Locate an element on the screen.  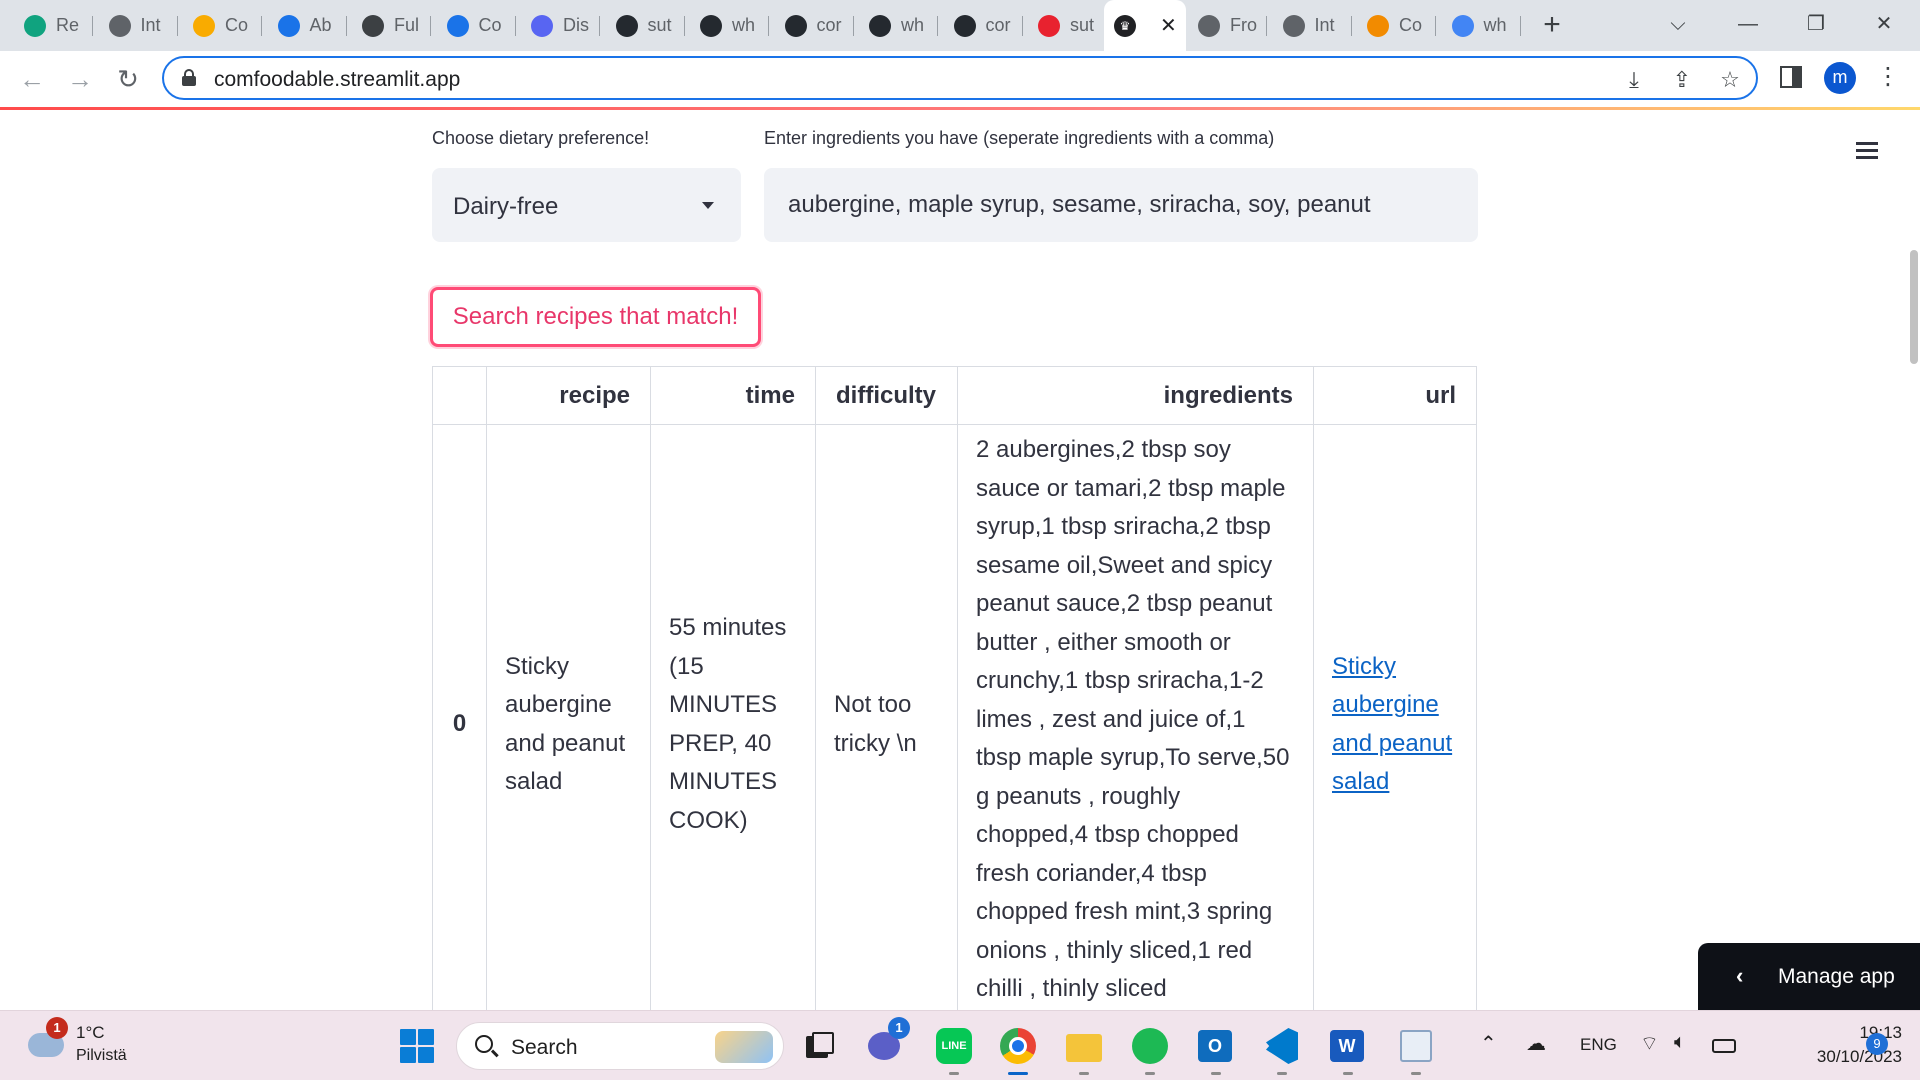
manage-app-label: Manage app is located at coordinates (1836, 976).